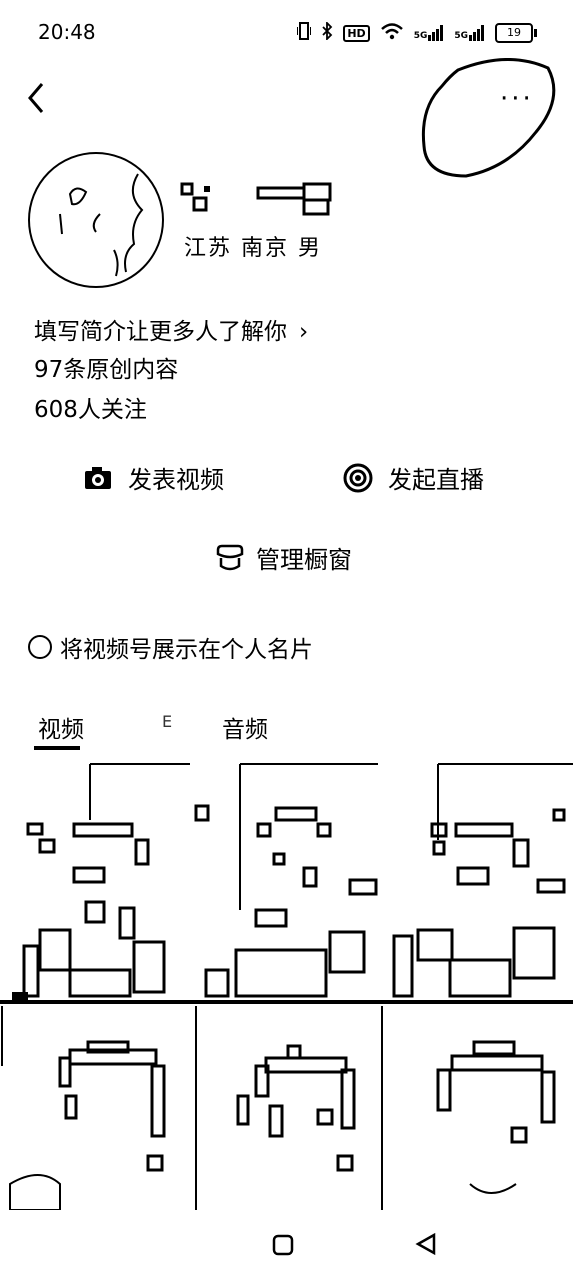 This screenshot has width=573, height=1280. I want to click on publish-video-label: 发表视频, so click(176, 480).